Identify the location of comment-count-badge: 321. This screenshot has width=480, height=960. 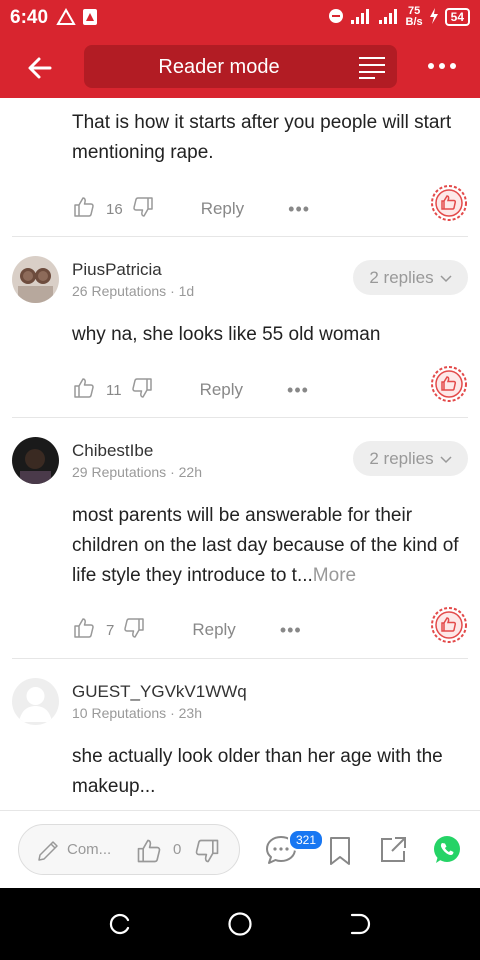
(306, 840).